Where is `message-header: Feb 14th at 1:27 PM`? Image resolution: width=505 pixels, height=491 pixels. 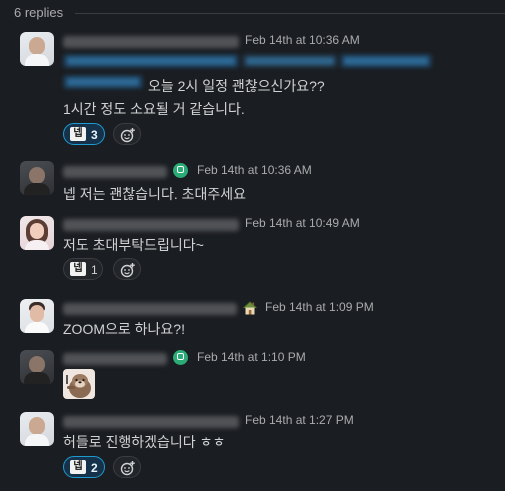 message-header: Feb 14th at 1:27 PM is located at coordinates (278, 422).